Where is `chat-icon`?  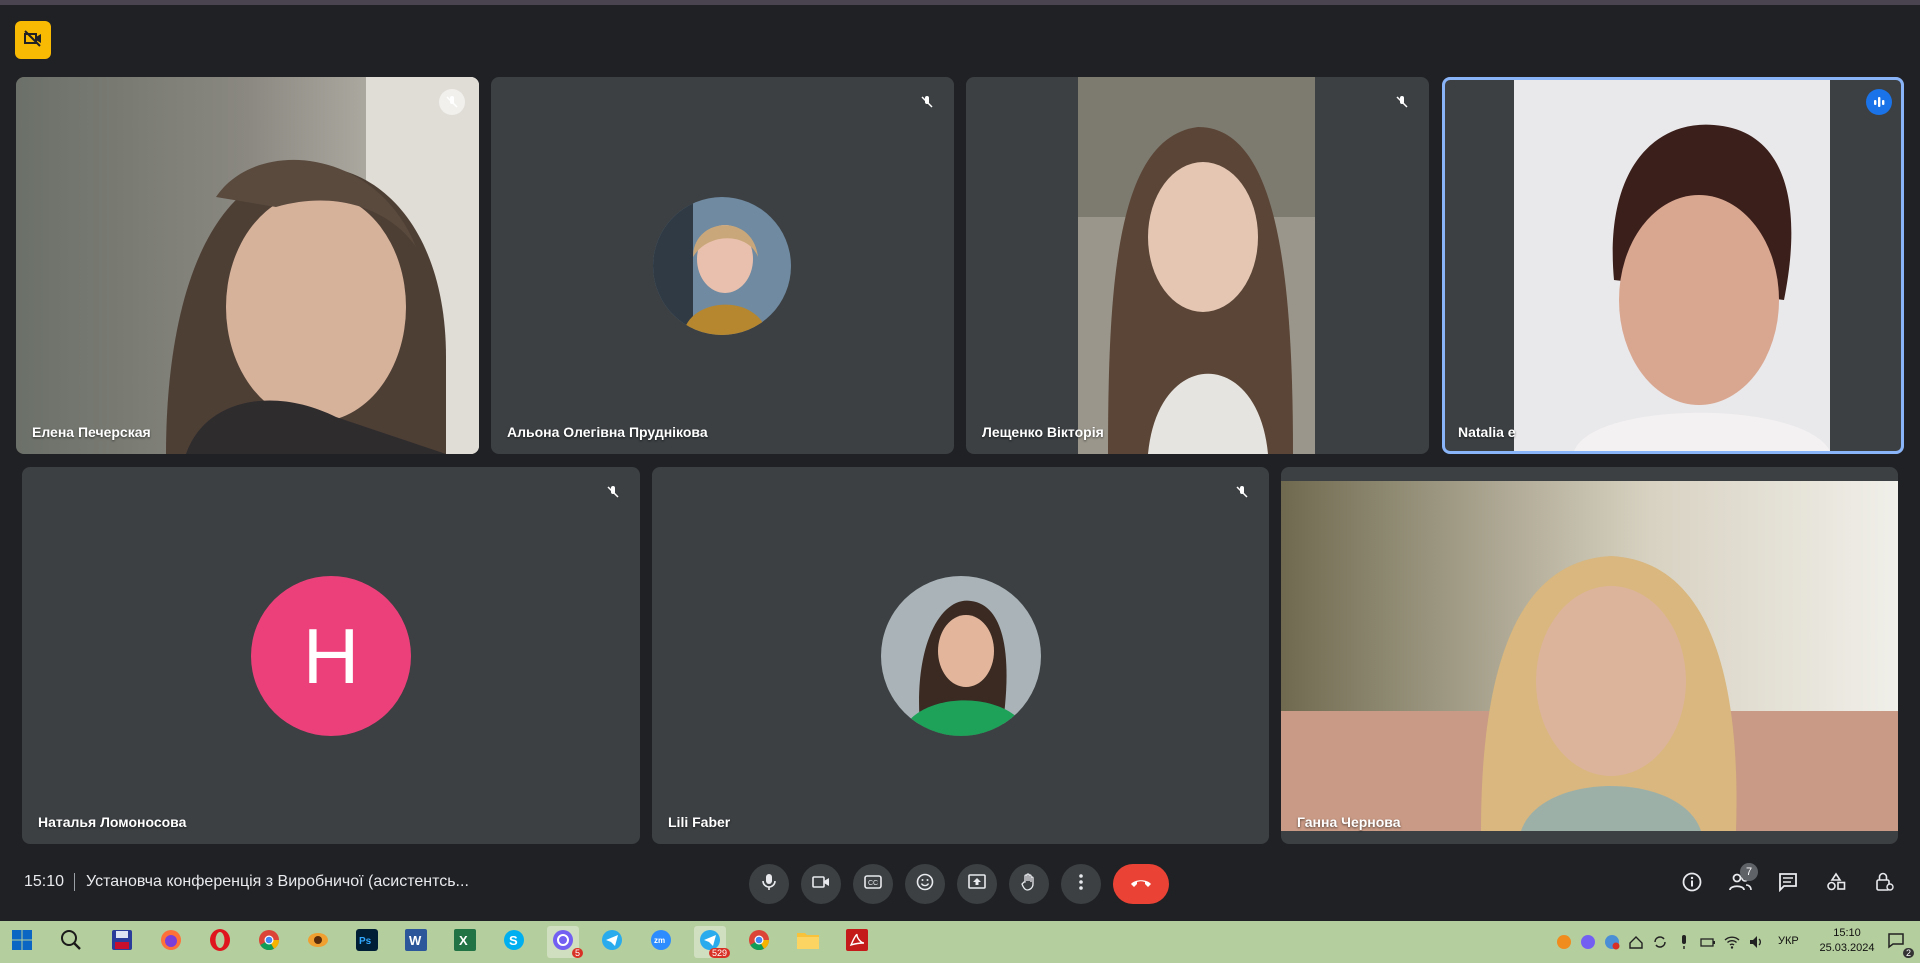 chat-icon is located at coordinates (1788, 884).